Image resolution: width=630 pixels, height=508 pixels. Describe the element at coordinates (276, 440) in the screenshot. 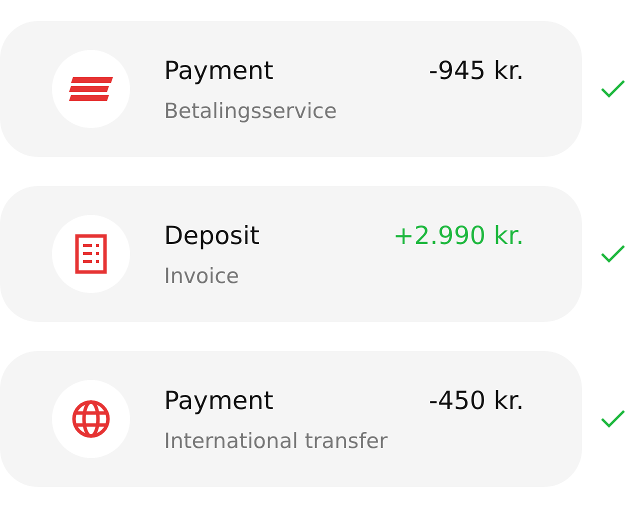

I see `transaction-subtitle: International transfer` at that location.